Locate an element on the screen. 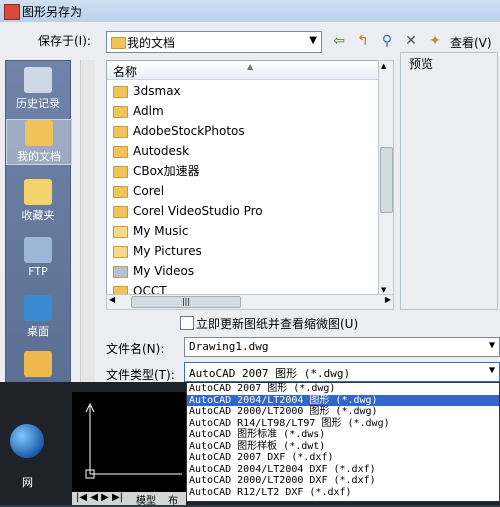  file-type-option-highlighted: AutoCAD 2004/LT2004 图形 (*.dwg) is located at coordinates (343, 400).